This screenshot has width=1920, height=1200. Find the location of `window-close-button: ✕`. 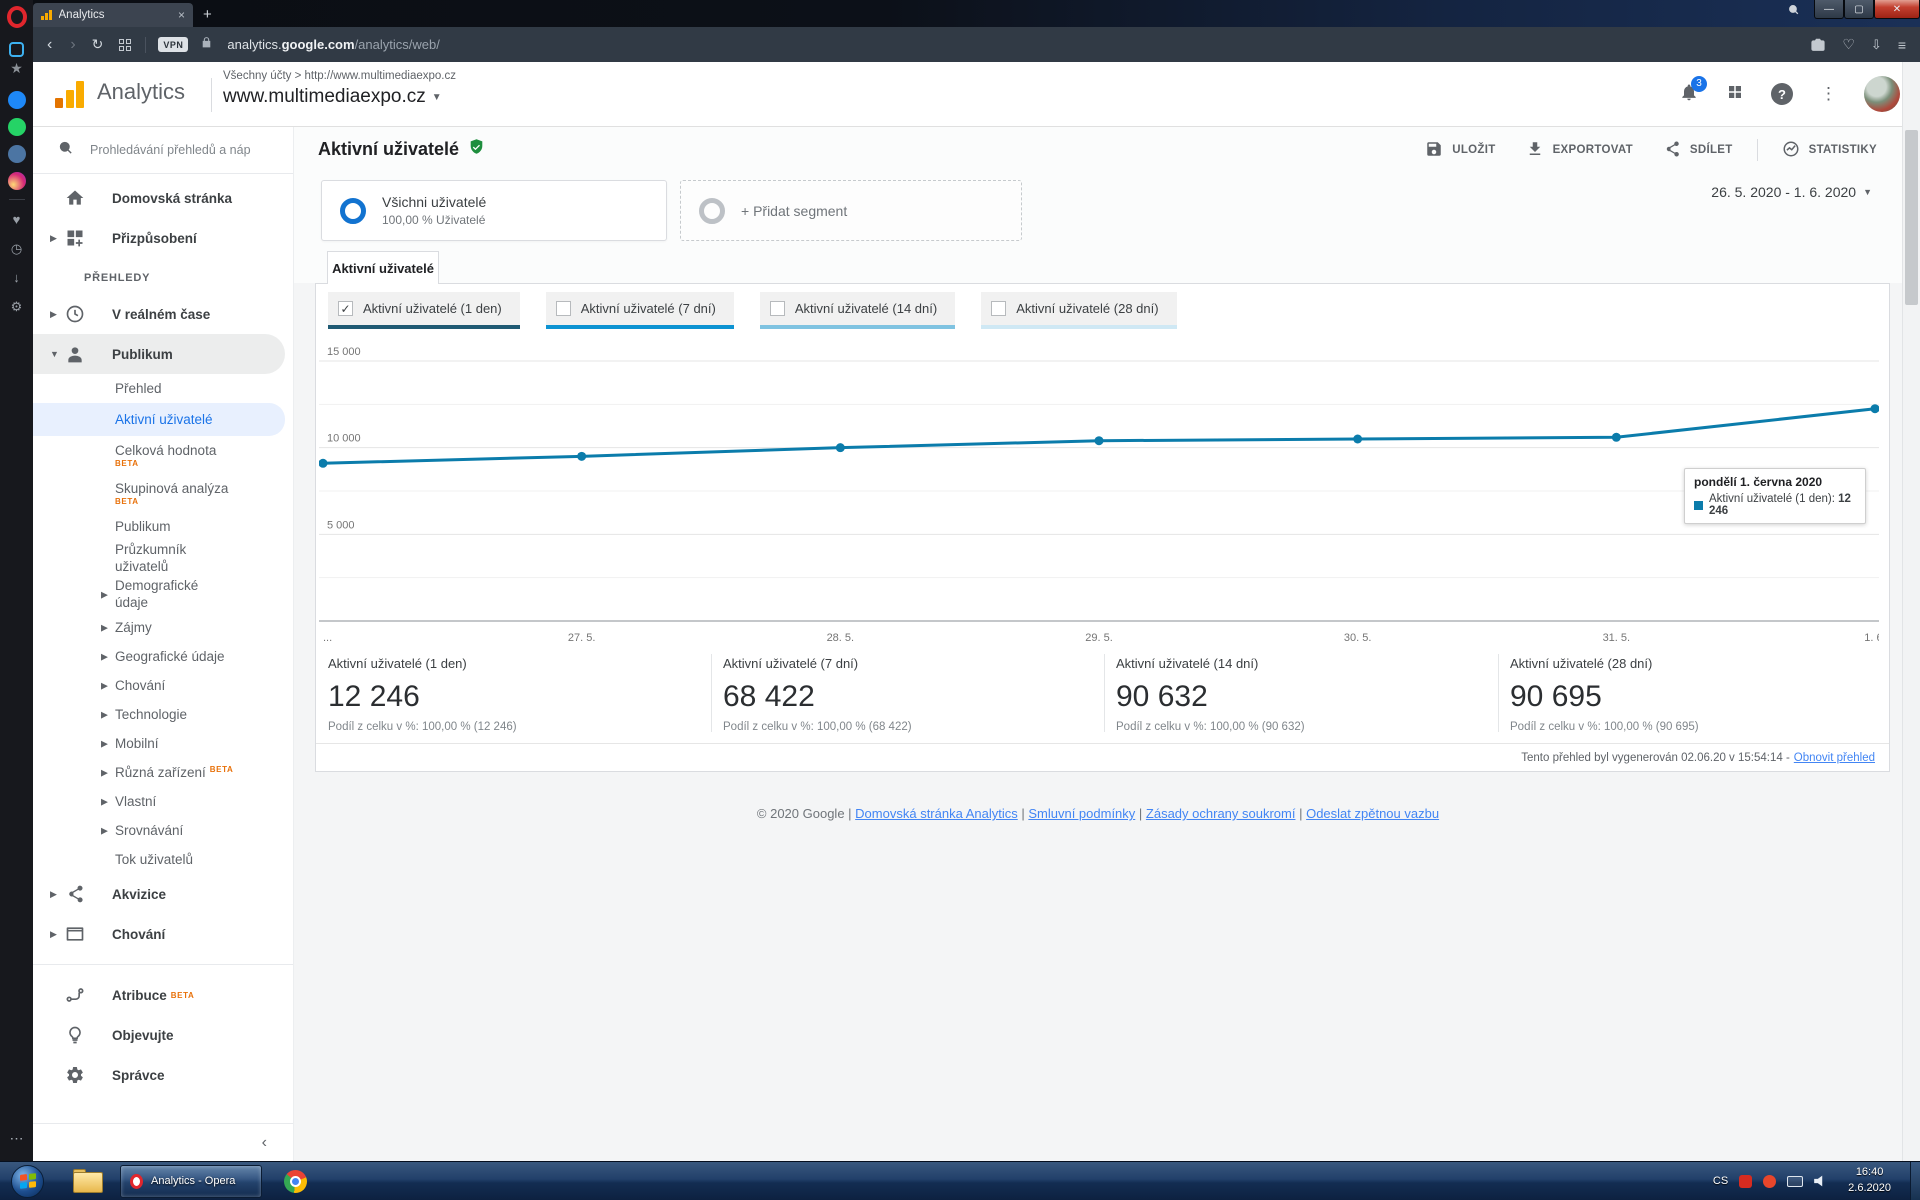

window-close-button: ✕ is located at coordinates (1897, 9).